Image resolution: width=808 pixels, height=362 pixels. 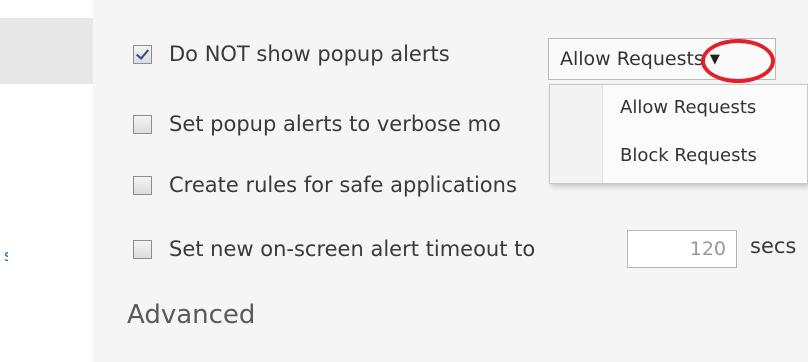 I want to click on dropdown-gutter, so click(x=576, y=134).